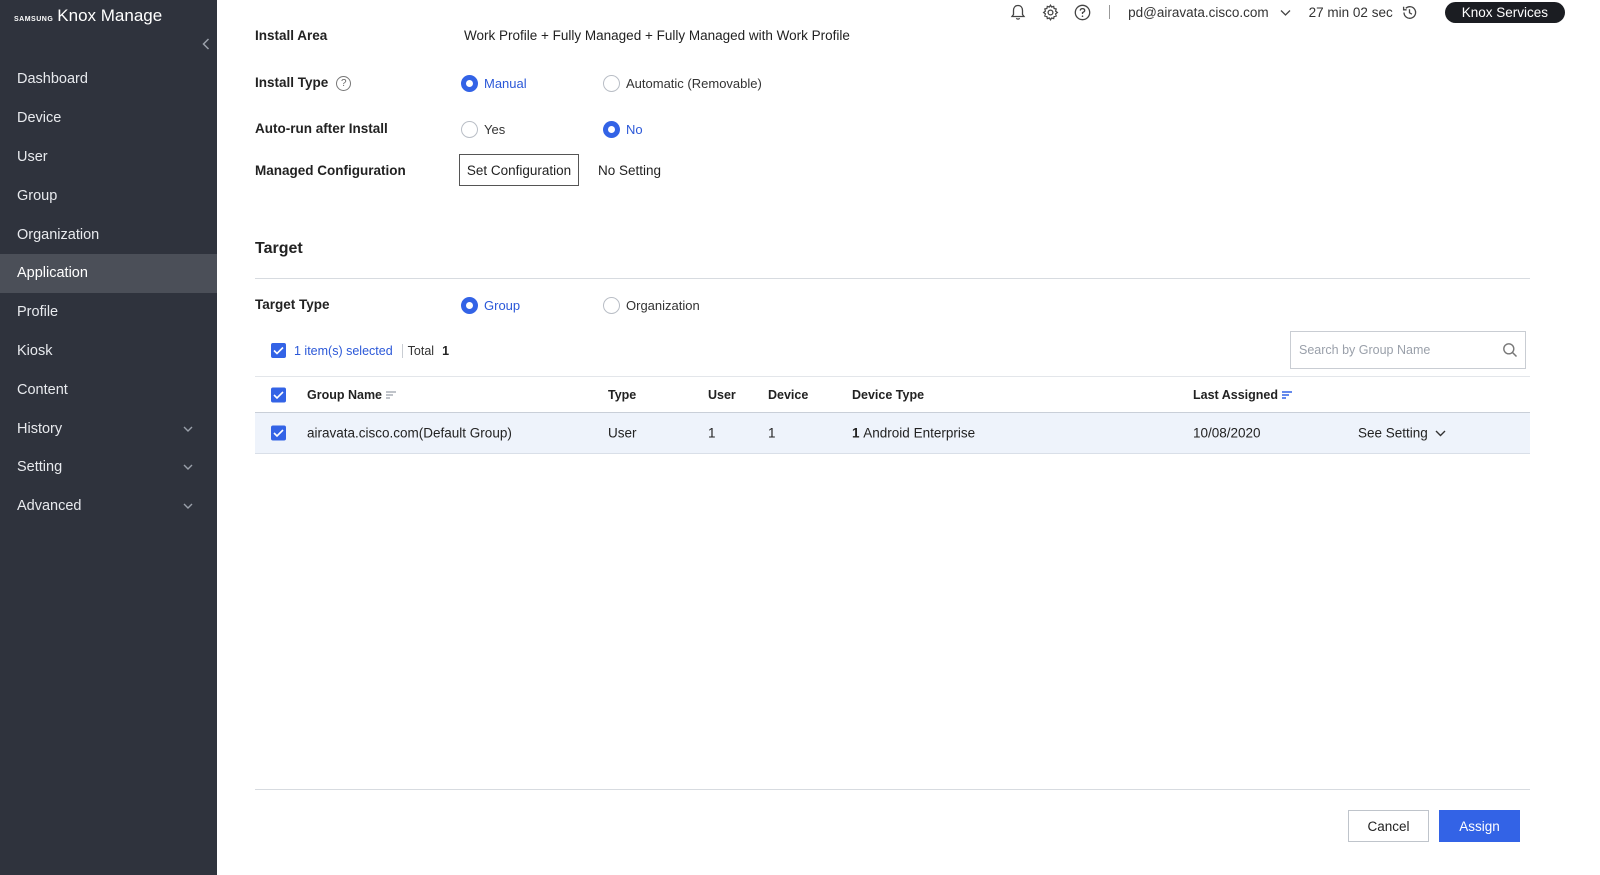 This screenshot has height=875, width=1600. Describe the element at coordinates (343, 350) in the screenshot. I see `selected-count-text: 1 item(s) selected` at that location.